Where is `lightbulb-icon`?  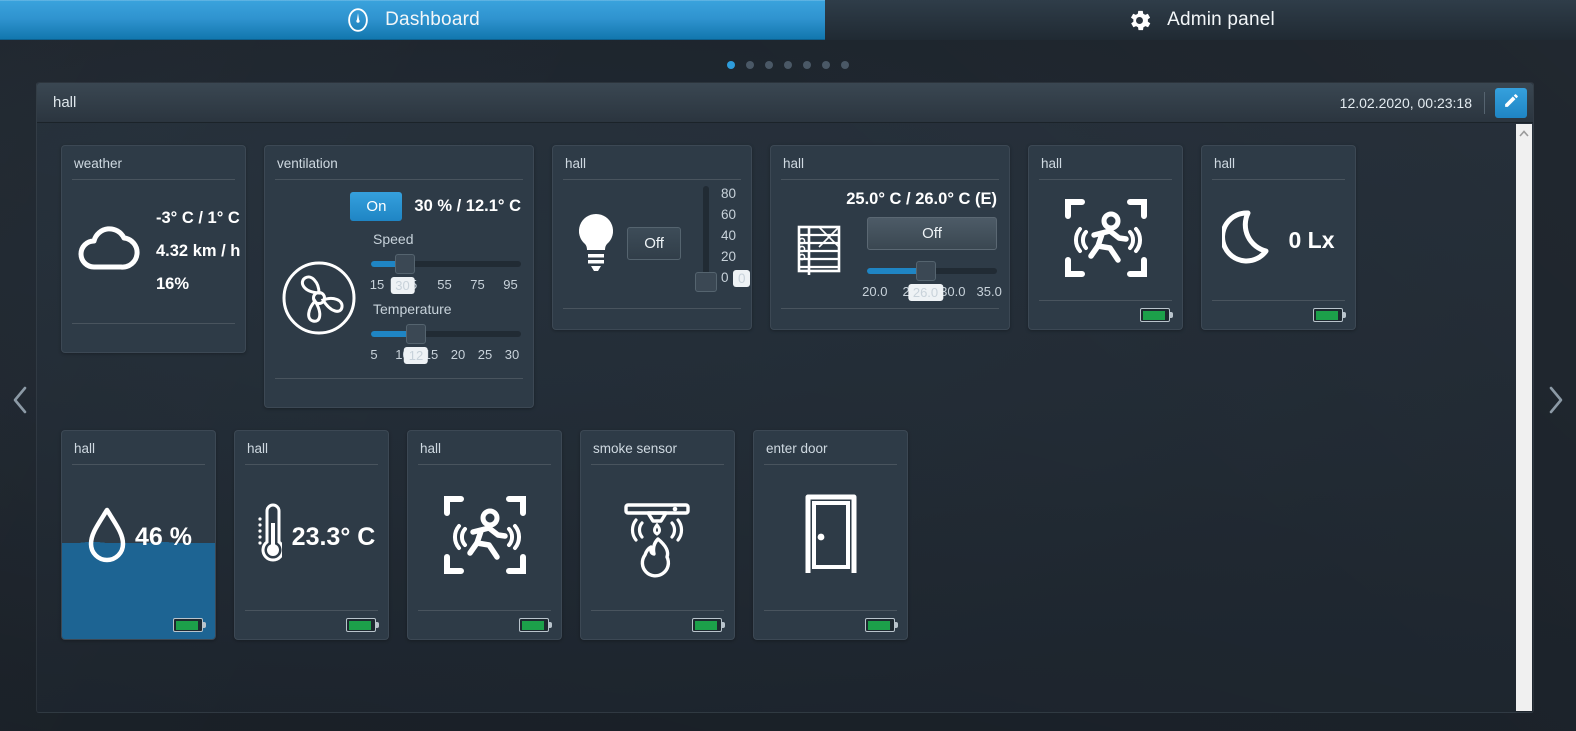 lightbulb-icon is located at coordinates (596, 244).